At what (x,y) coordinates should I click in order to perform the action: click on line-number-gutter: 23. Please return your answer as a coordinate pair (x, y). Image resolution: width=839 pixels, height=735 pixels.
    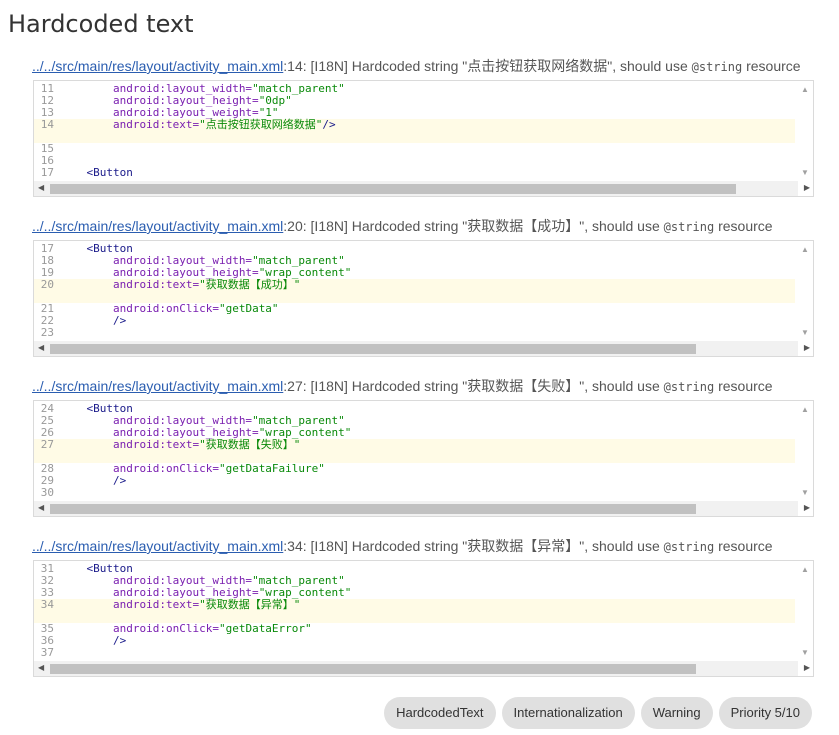
    Looking at the image, I should click on (47, 332).